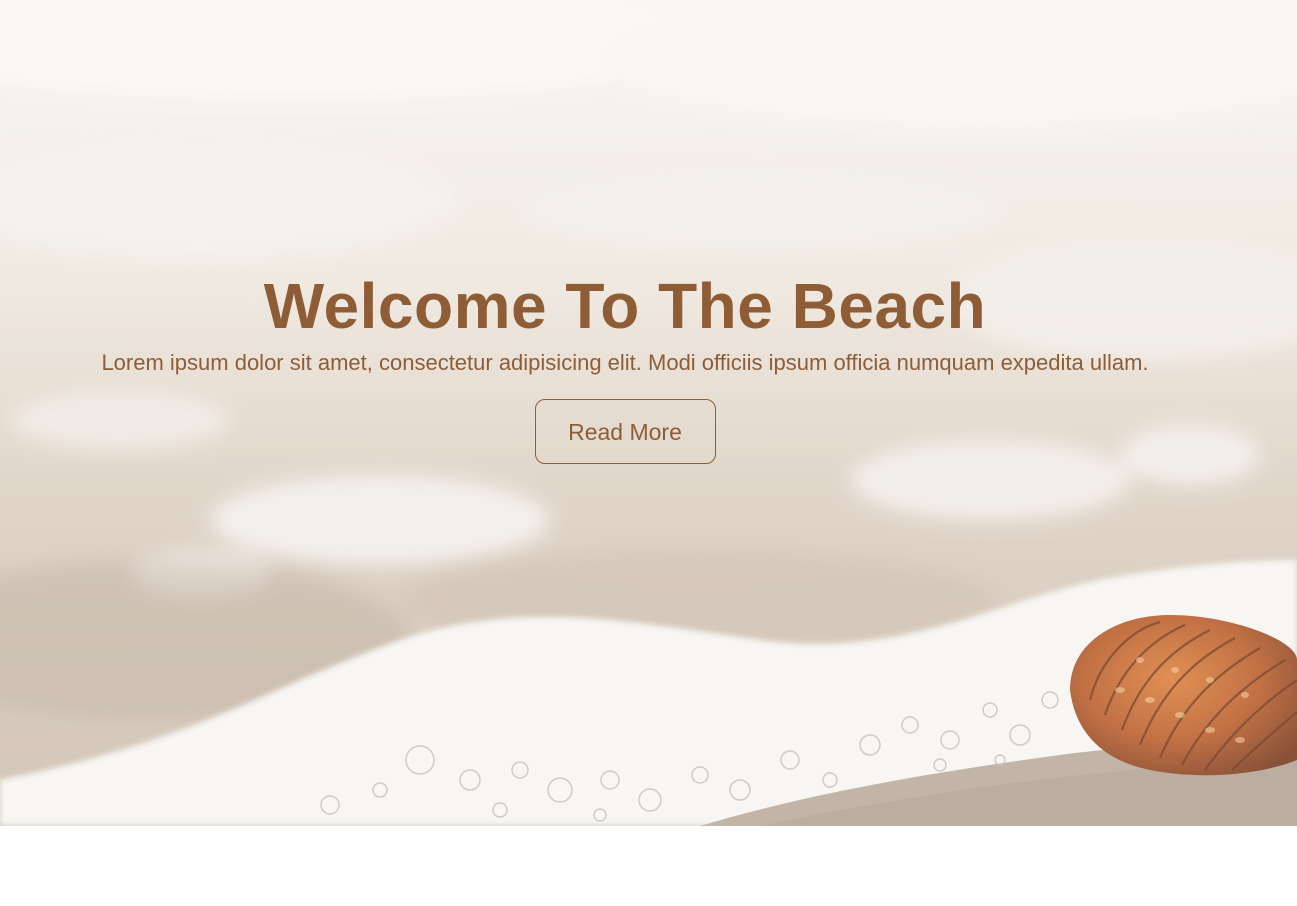 This screenshot has width=1297, height=906. What do you see at coordinates (648, 866) in the screenshot?
I see `page-below-hero` at bounding box center [648, 866].